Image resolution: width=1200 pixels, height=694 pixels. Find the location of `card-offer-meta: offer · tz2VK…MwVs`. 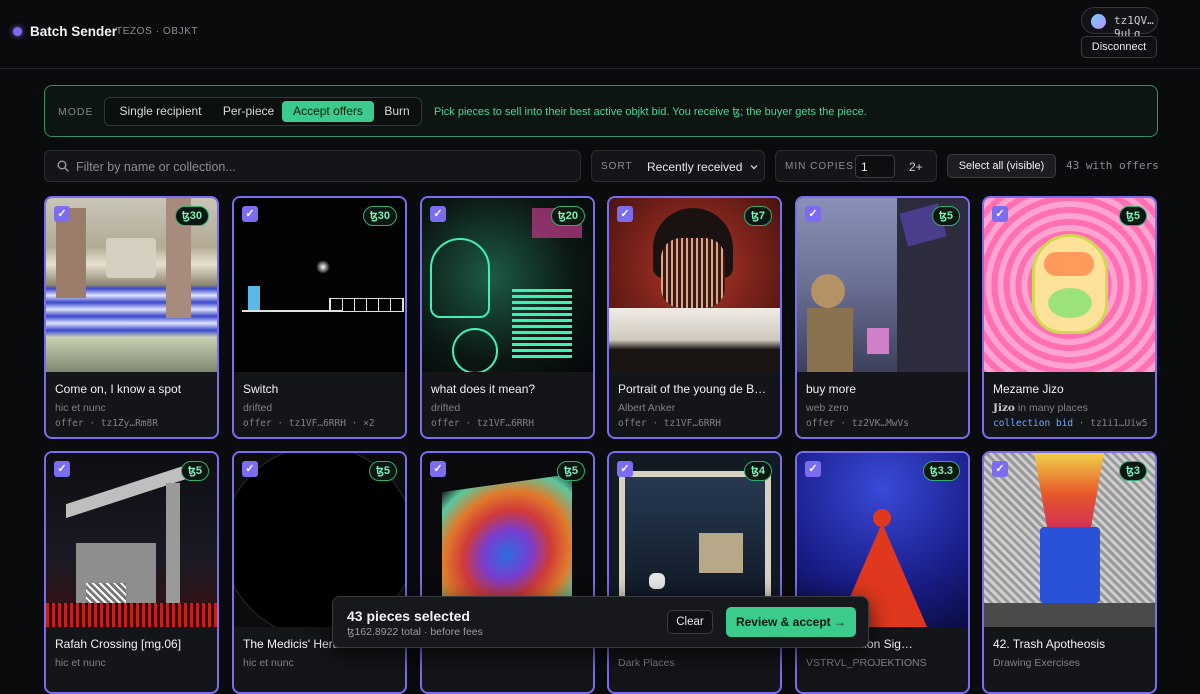

card-offer-meta: offer · tz2VK…MwVs is located at coordinates (857, 423).